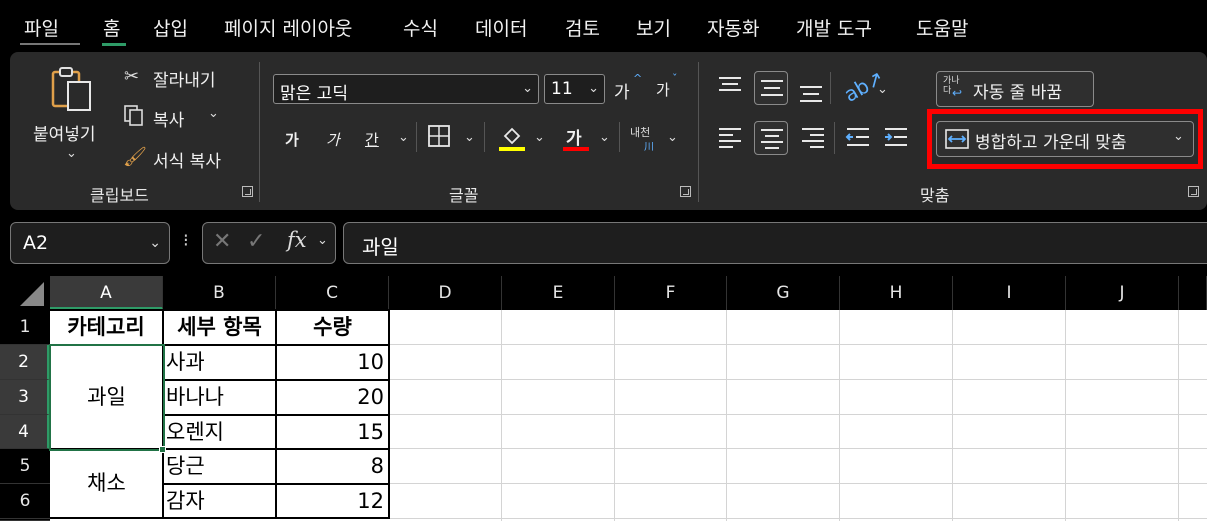  Describe the element at coordinates (501, 27) in the screenshot. I see `tab-data: 데이터` at that location.